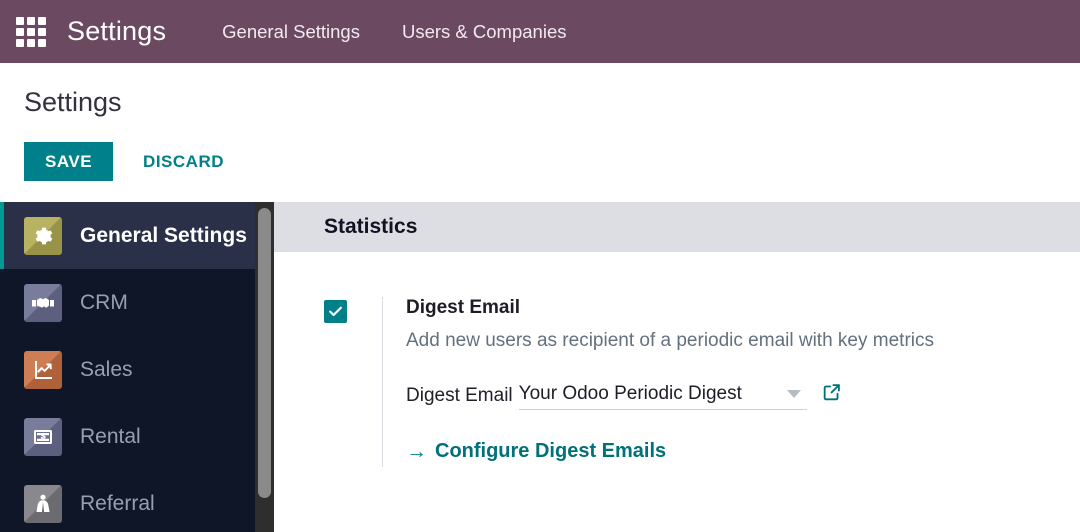 The width and height of the screenshot is (1080, 532). I want to click on sidebar-item-label: Rental, so click(110, 436).